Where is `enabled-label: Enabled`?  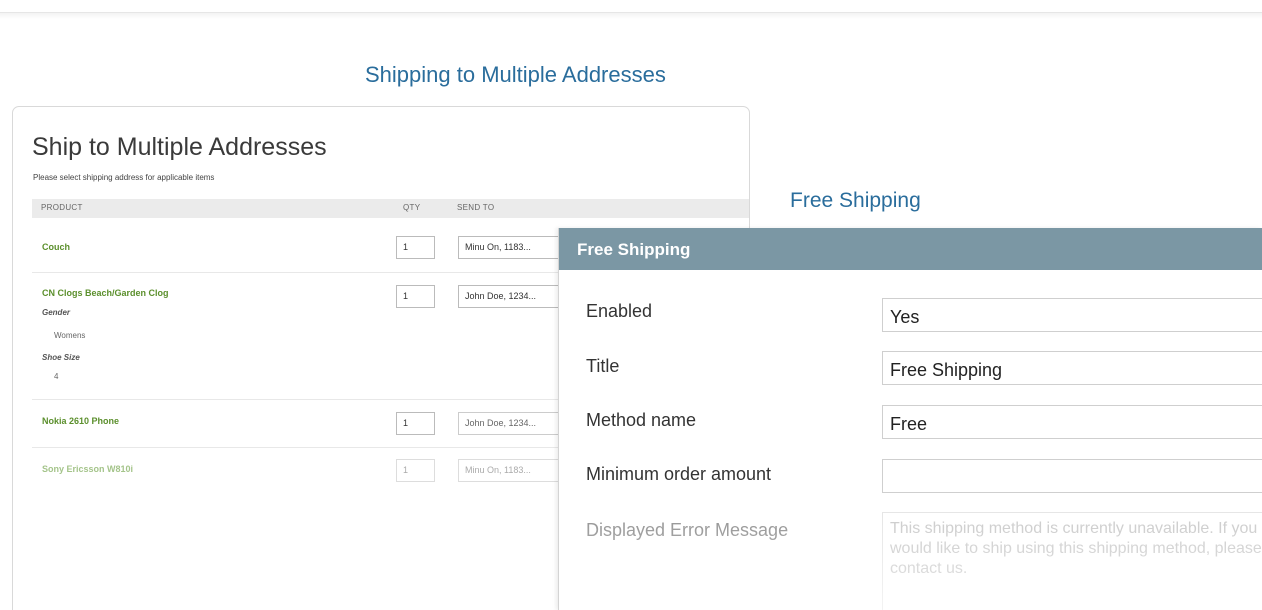 enabled-label: Enabled is located at coordinates (619, 311).